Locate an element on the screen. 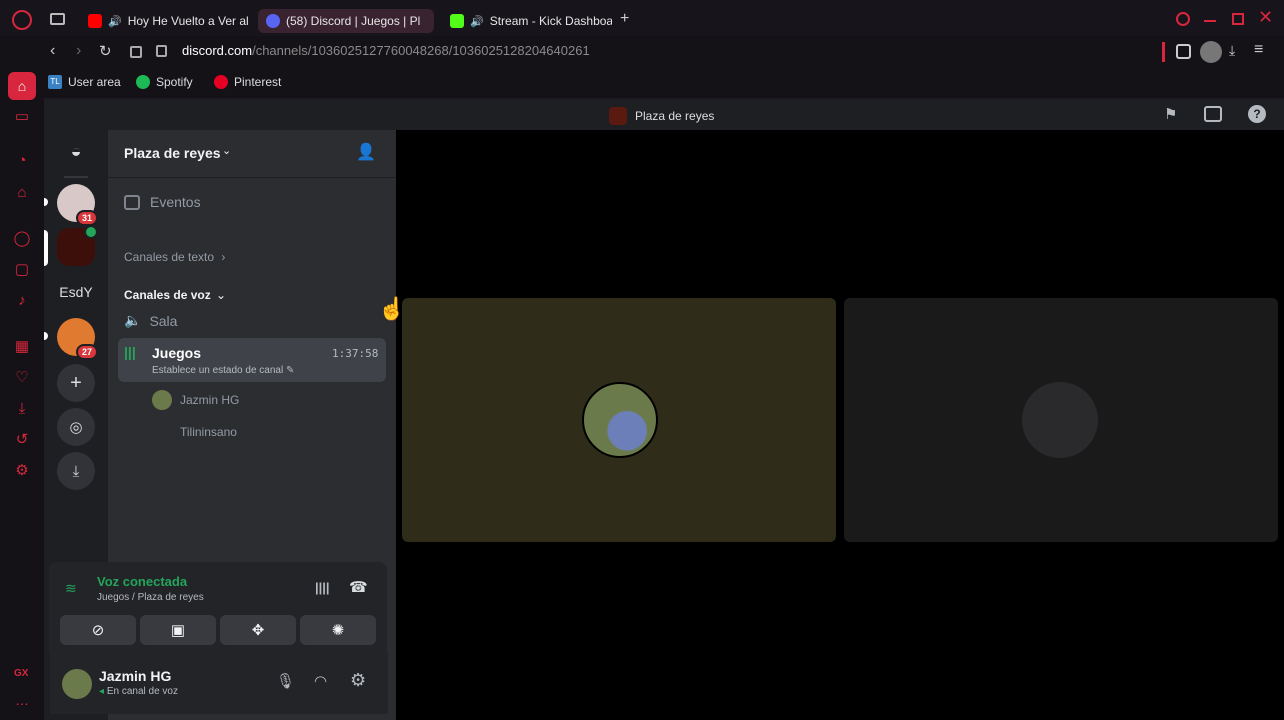 The height and width of the screenshot is (720, 1284). opera-logo-icon is located at coordinates (22, 20).